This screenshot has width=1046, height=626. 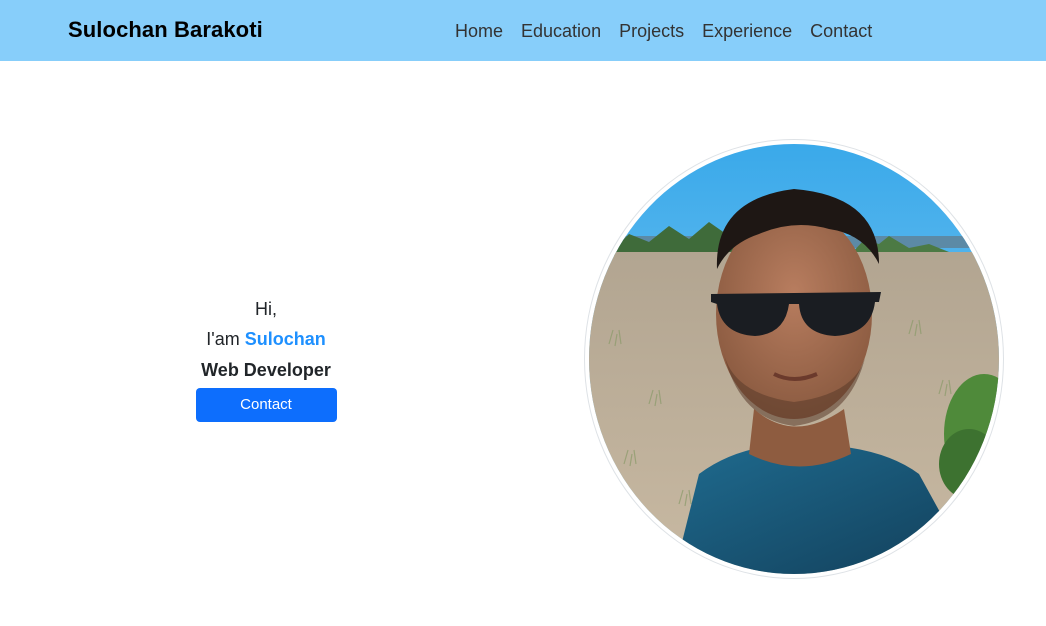 I want to click on nav-link-education: Education, so click(x=561, y=31).